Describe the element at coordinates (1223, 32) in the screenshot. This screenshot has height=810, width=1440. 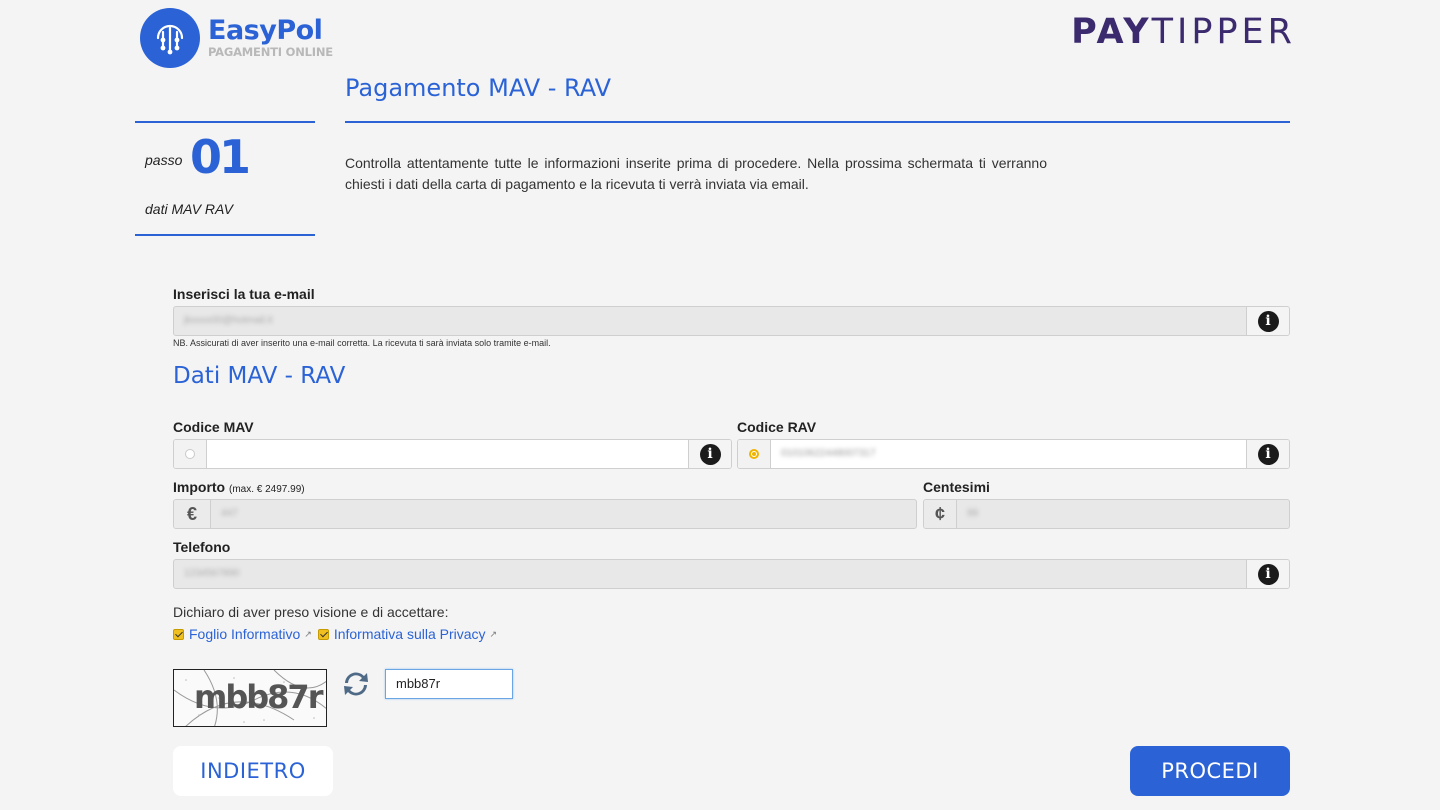
I see `partner-thin: TIPPER` at that location.